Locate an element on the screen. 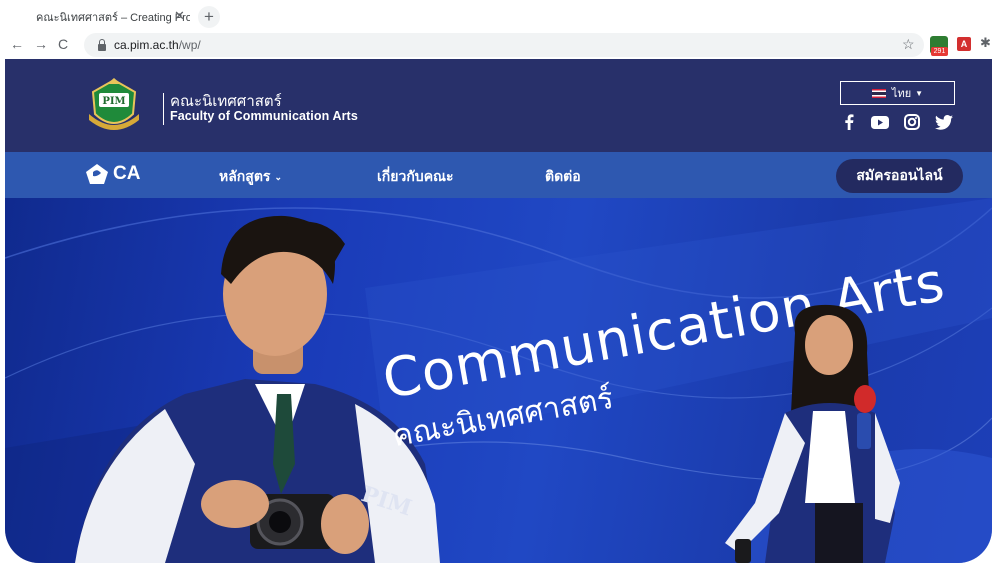 This screenshot has height=563, width=992. twitter-icon is located at coordinates (944, 122).